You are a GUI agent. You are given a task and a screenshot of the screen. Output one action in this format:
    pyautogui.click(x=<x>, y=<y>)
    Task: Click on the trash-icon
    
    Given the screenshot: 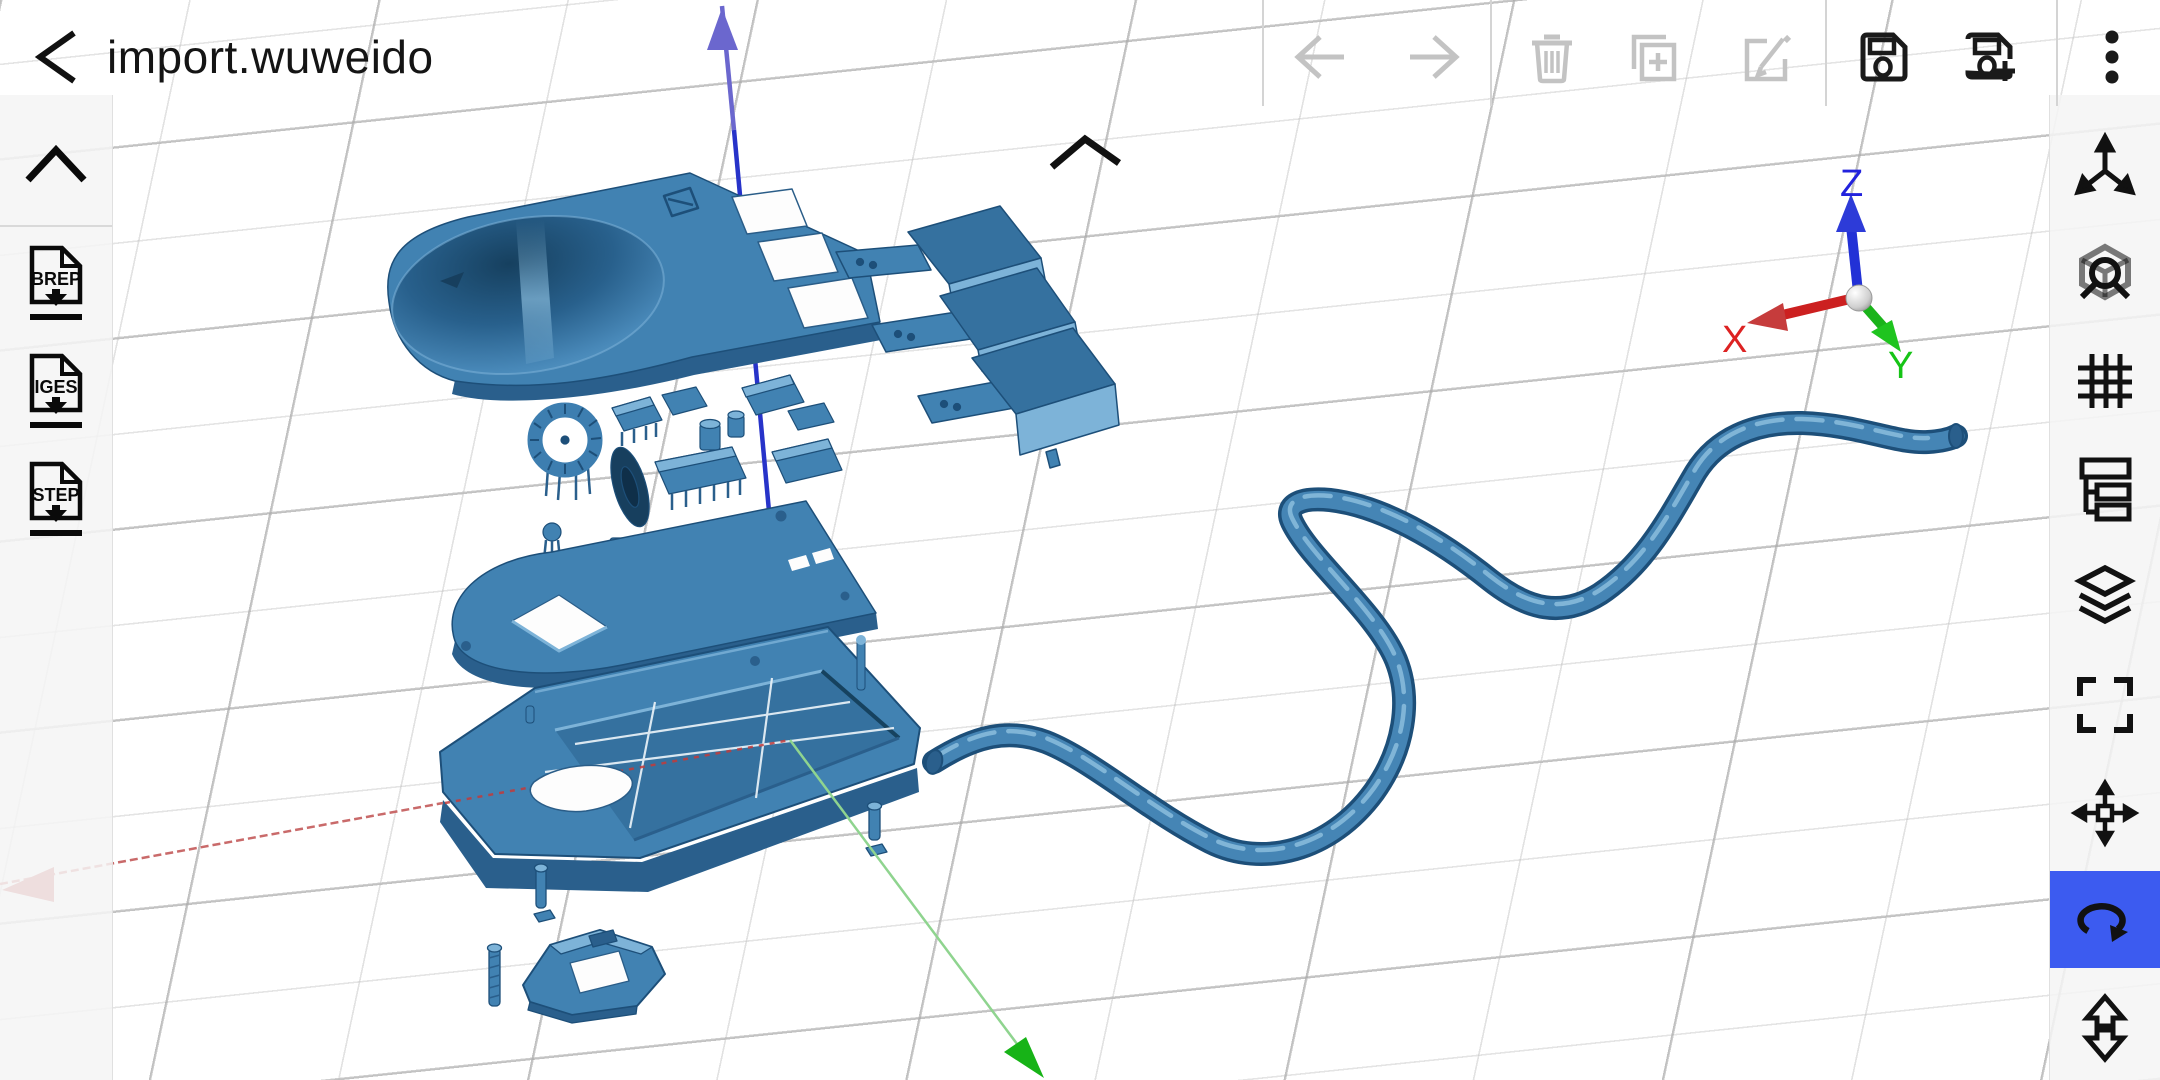 What is the action you would take?
    pyautogui.click(x=1552, y=59)
    